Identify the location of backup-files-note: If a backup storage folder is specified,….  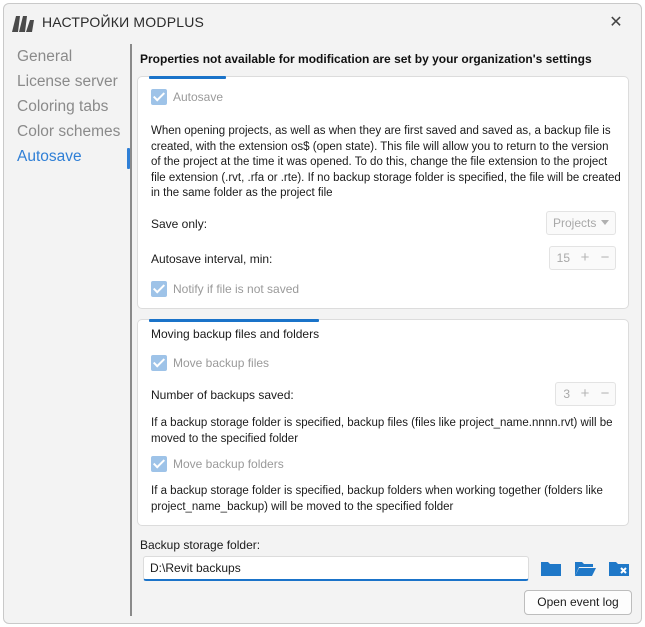
(382, 431).